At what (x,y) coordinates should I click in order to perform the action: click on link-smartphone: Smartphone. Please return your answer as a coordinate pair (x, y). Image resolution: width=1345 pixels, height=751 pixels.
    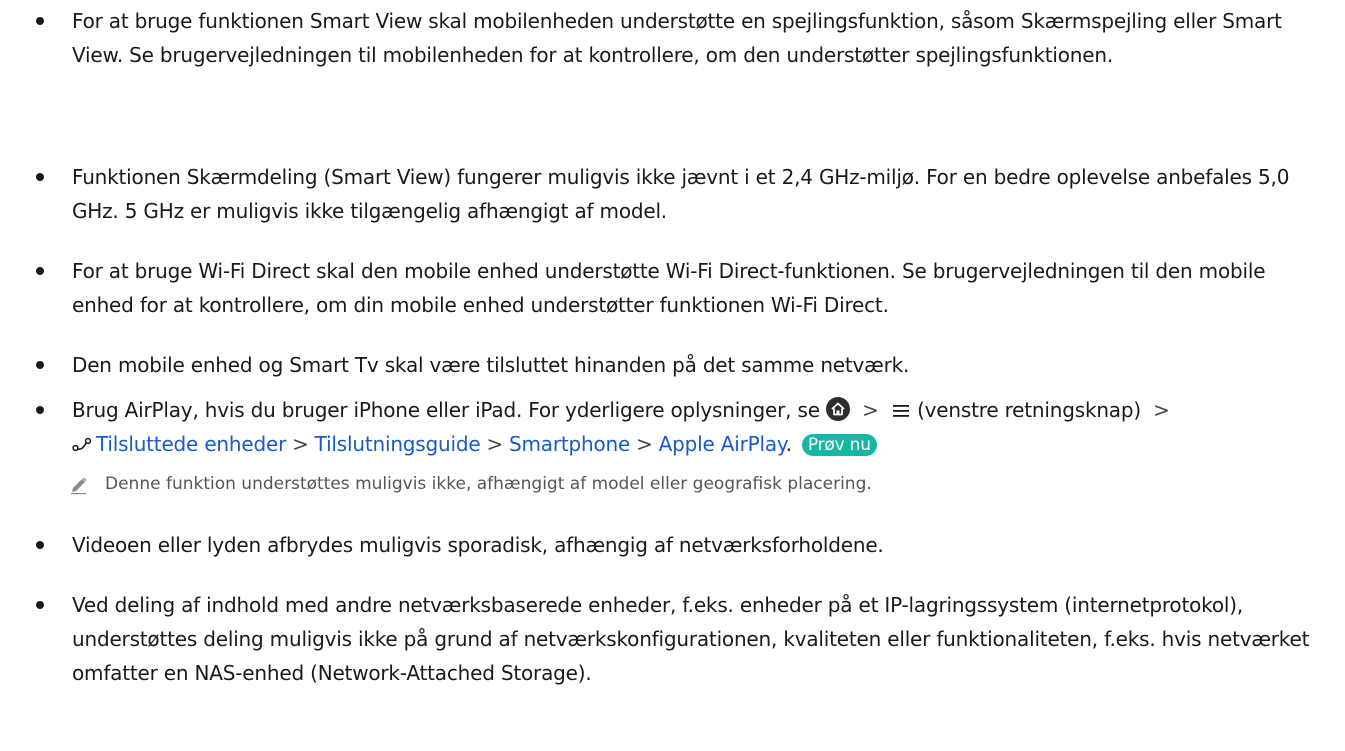
    Looking at the image, I should click on (569, 444).